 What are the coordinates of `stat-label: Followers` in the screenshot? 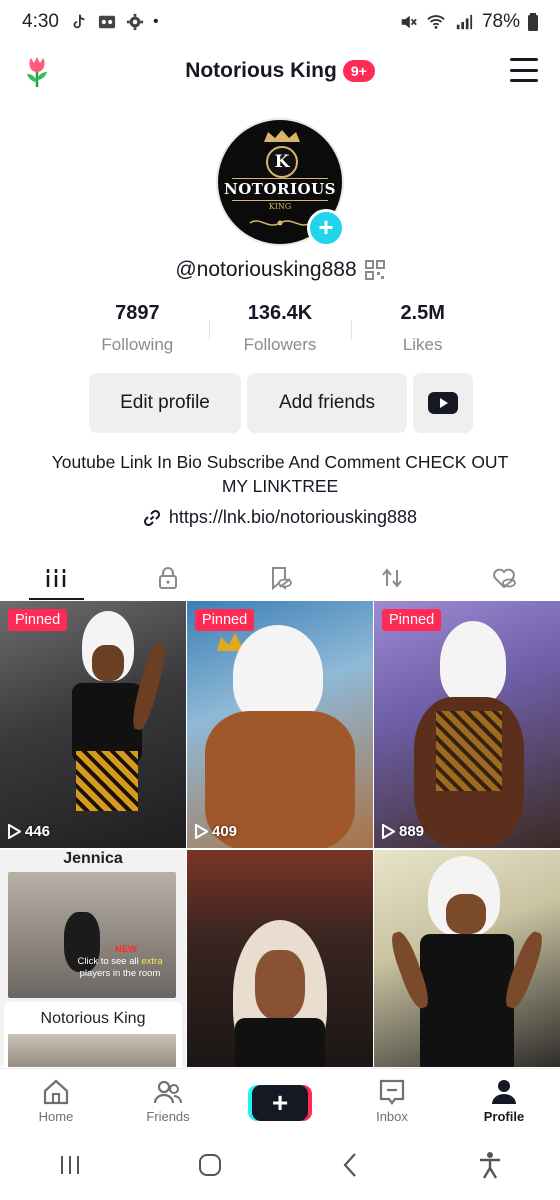 It's located at (280, 344).